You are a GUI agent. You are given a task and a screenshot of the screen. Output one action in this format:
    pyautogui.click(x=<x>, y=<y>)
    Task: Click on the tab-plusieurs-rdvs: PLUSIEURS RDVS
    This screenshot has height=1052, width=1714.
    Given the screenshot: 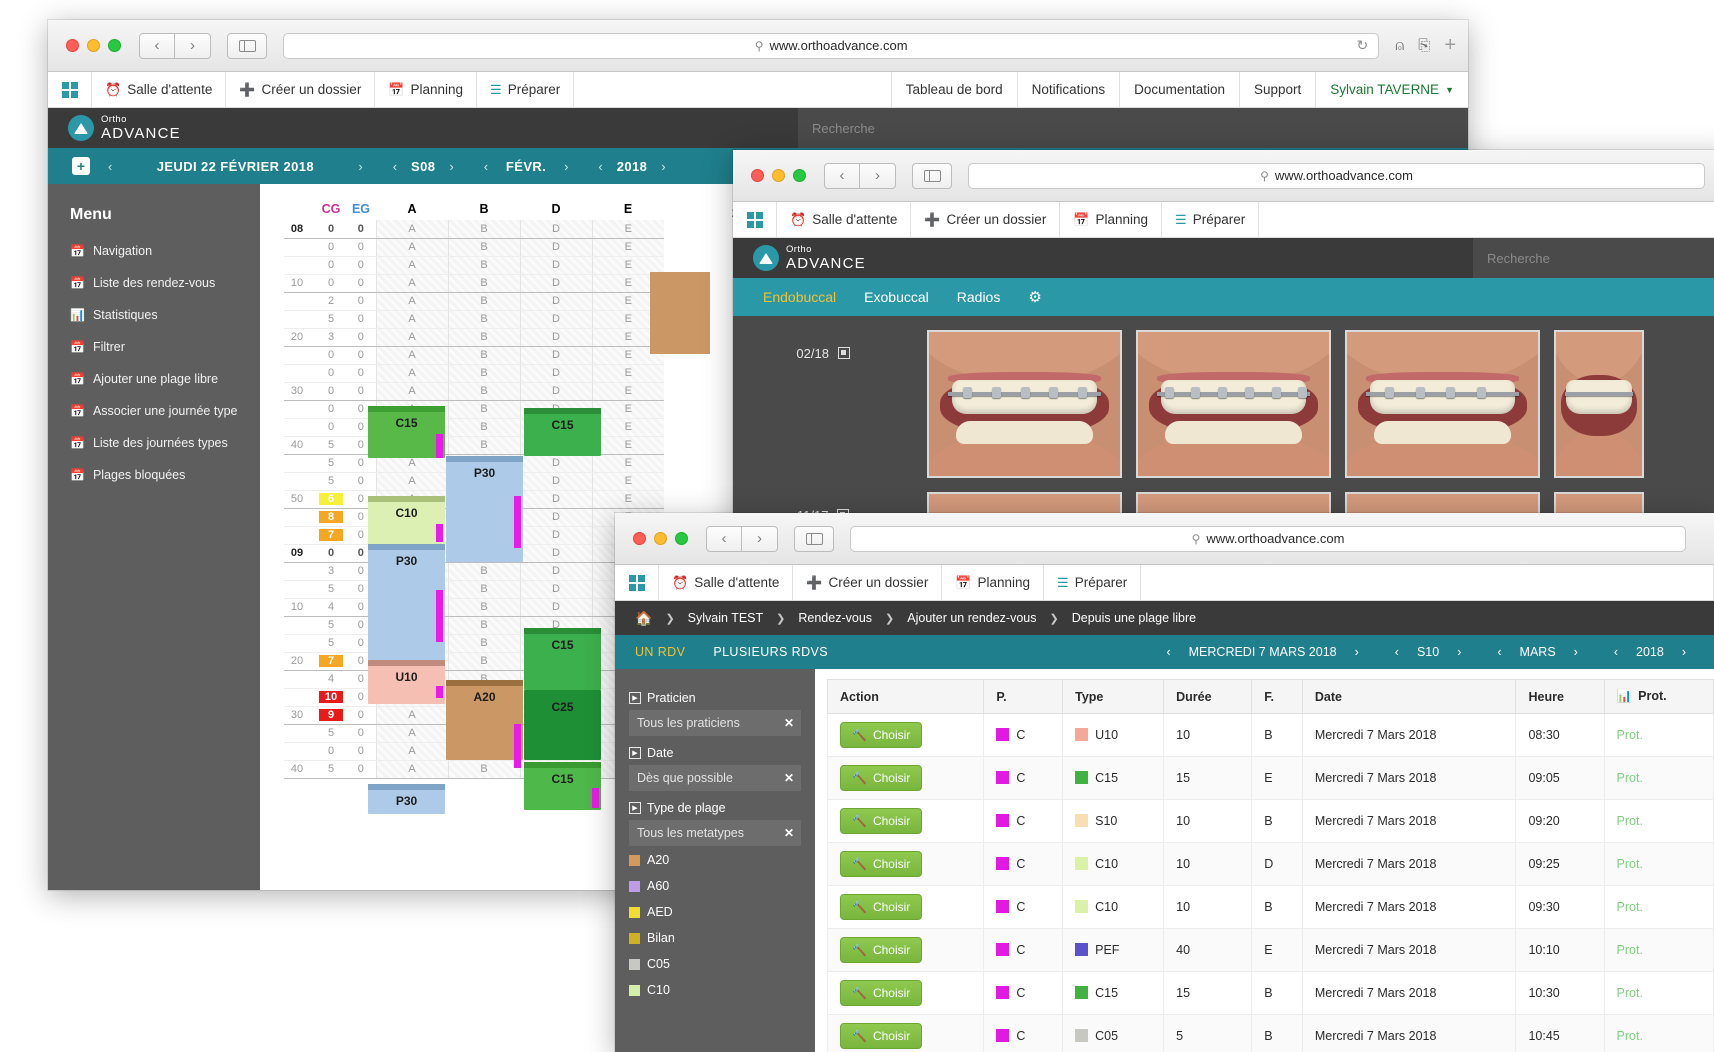 What is the action you would take?
    pyautogui.click(x=770, y=652)
    